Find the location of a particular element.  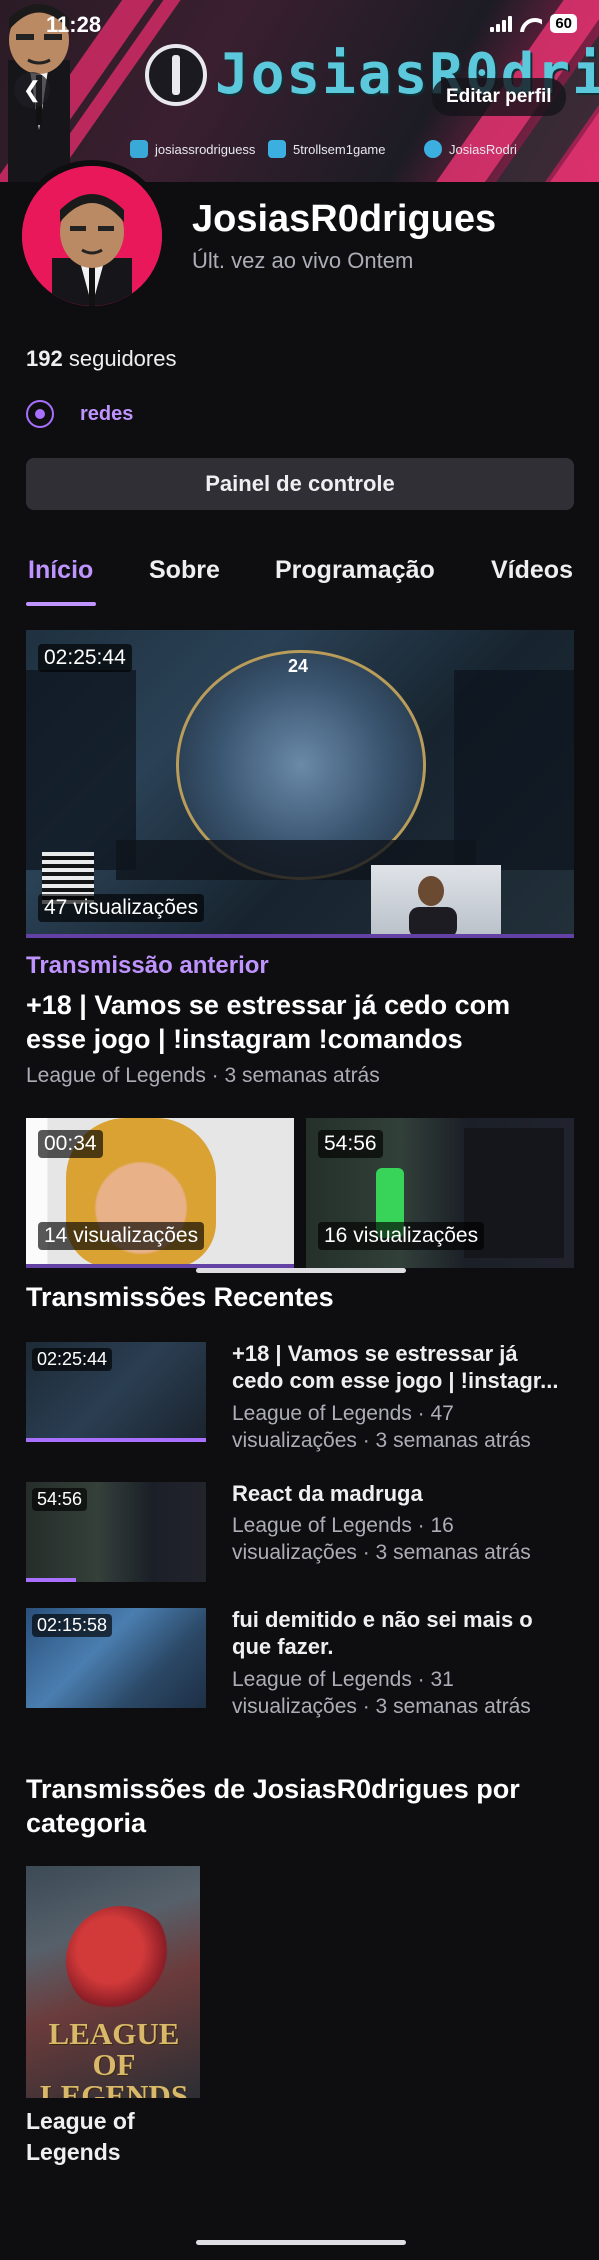

active-tab-indicator is located at coordinates (61, 604).